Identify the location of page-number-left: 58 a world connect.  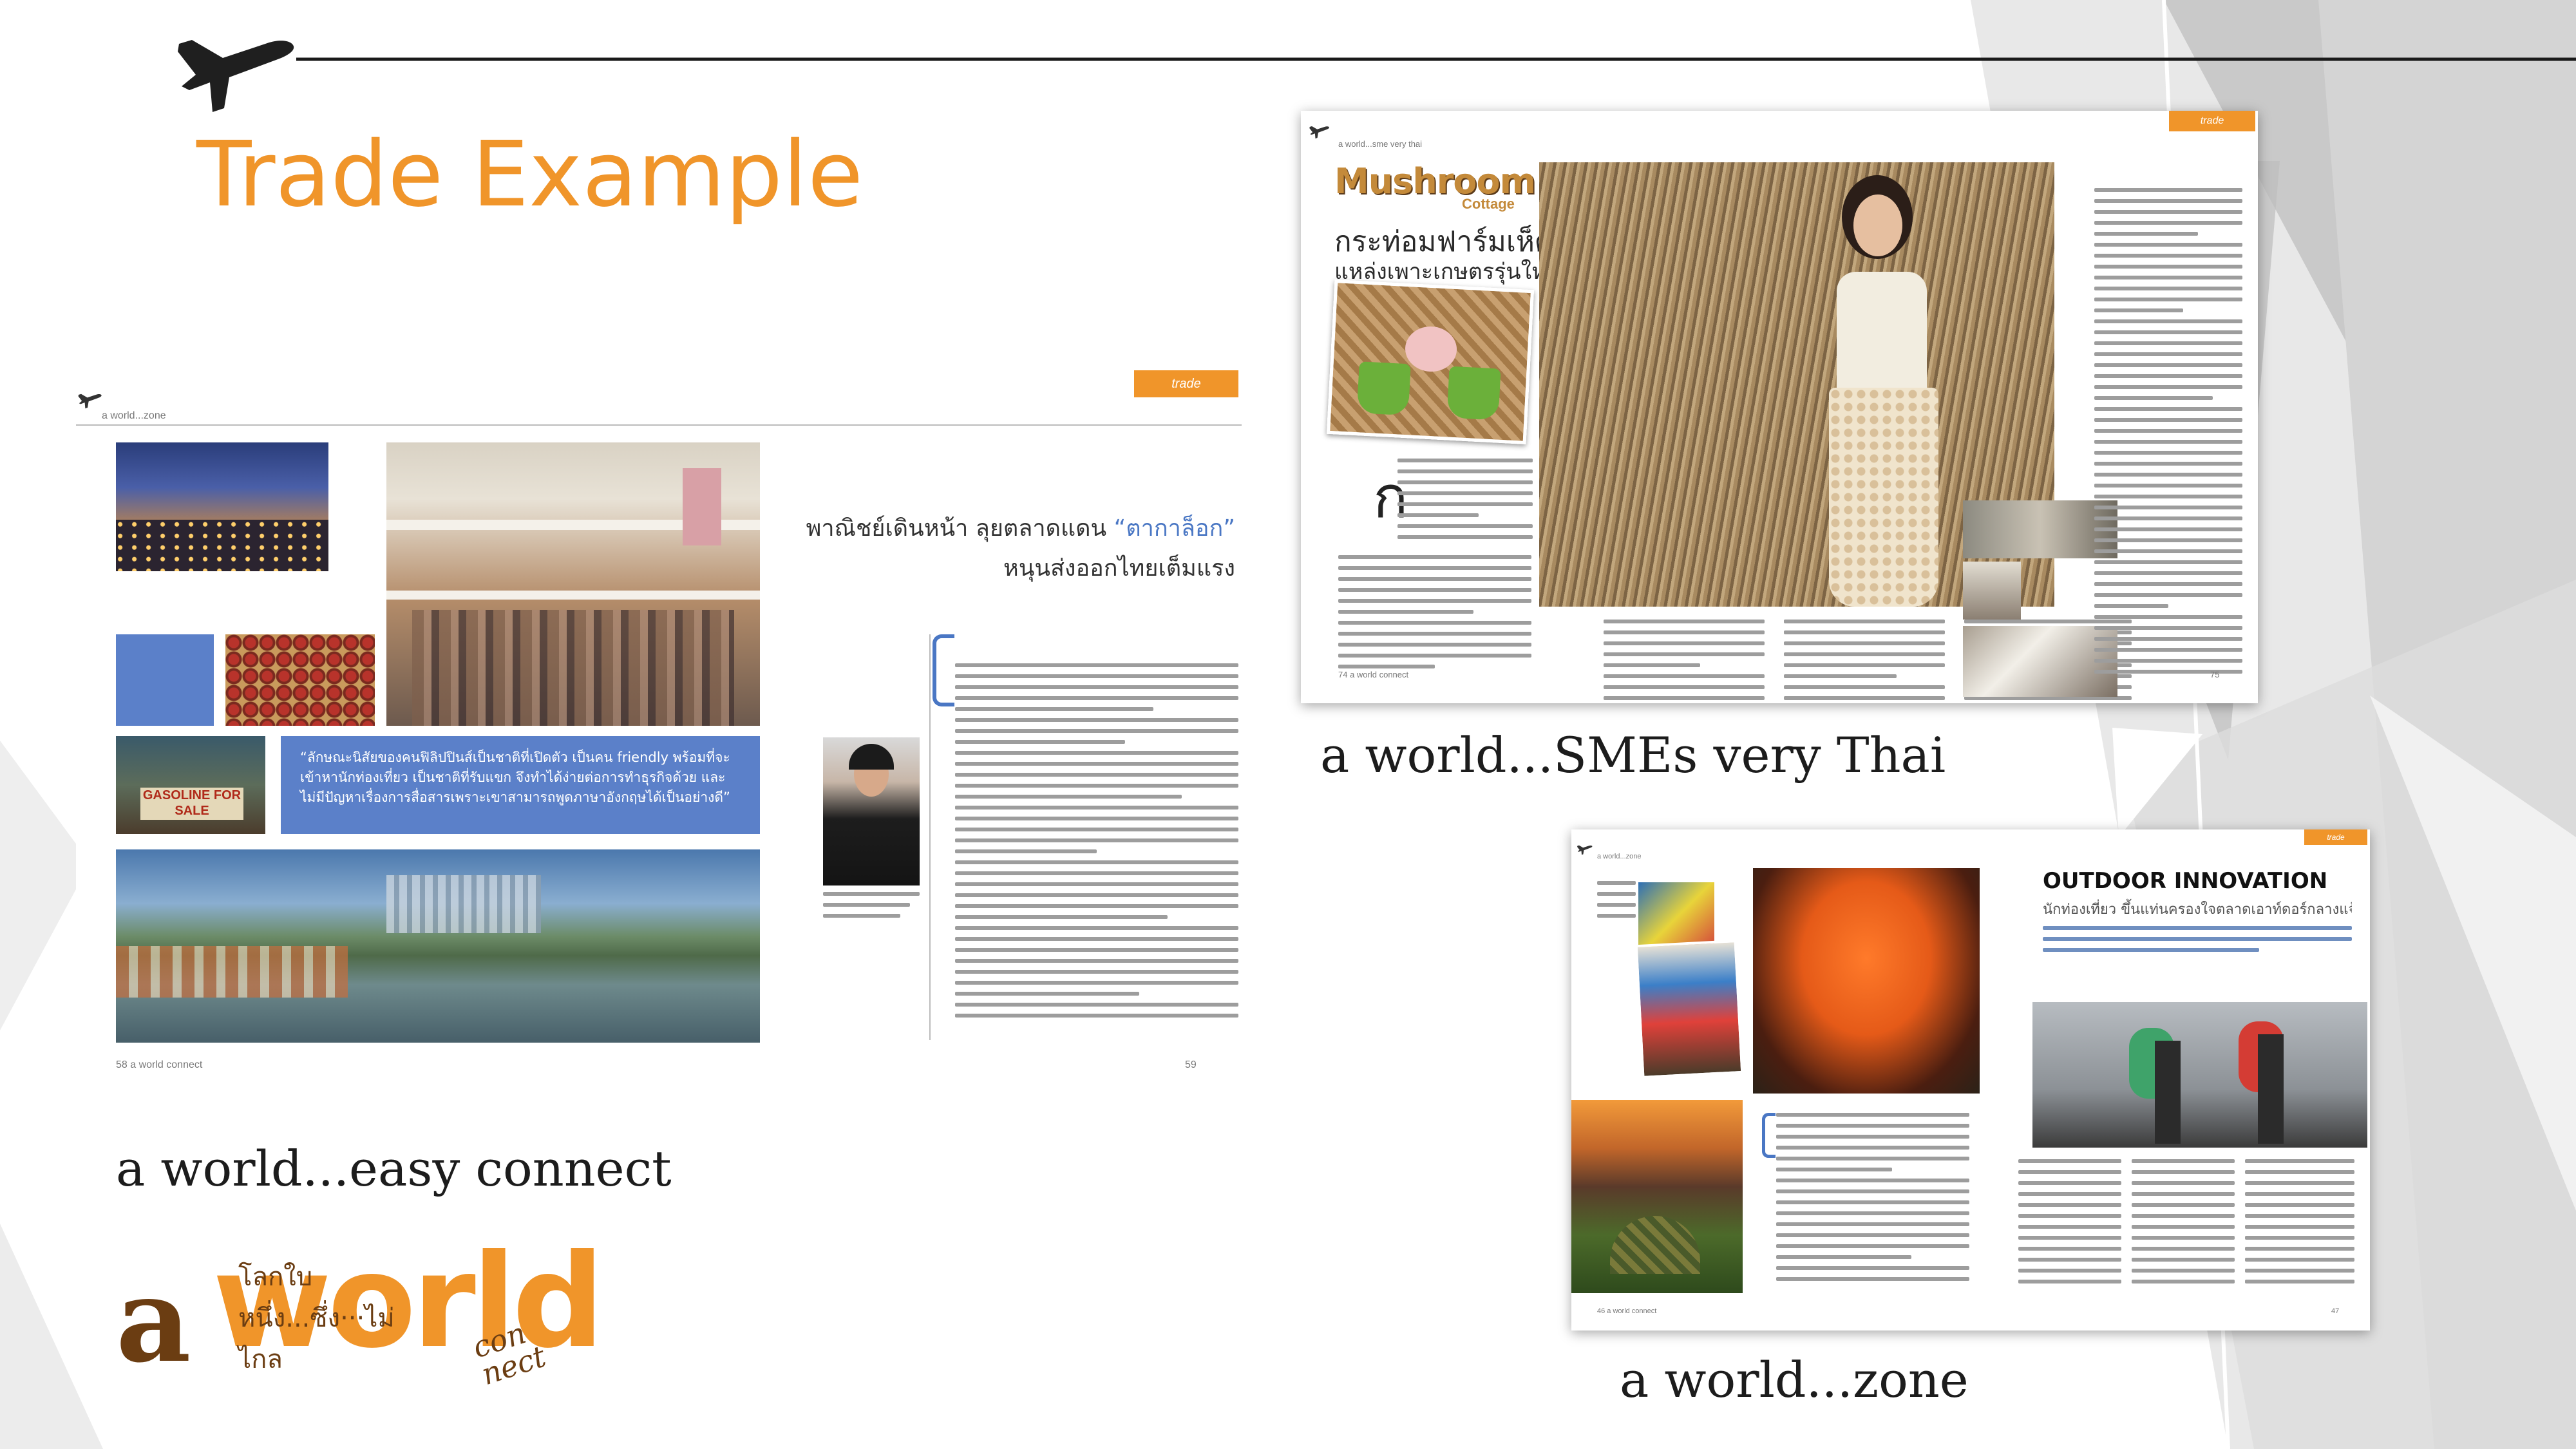
(159, 1064).